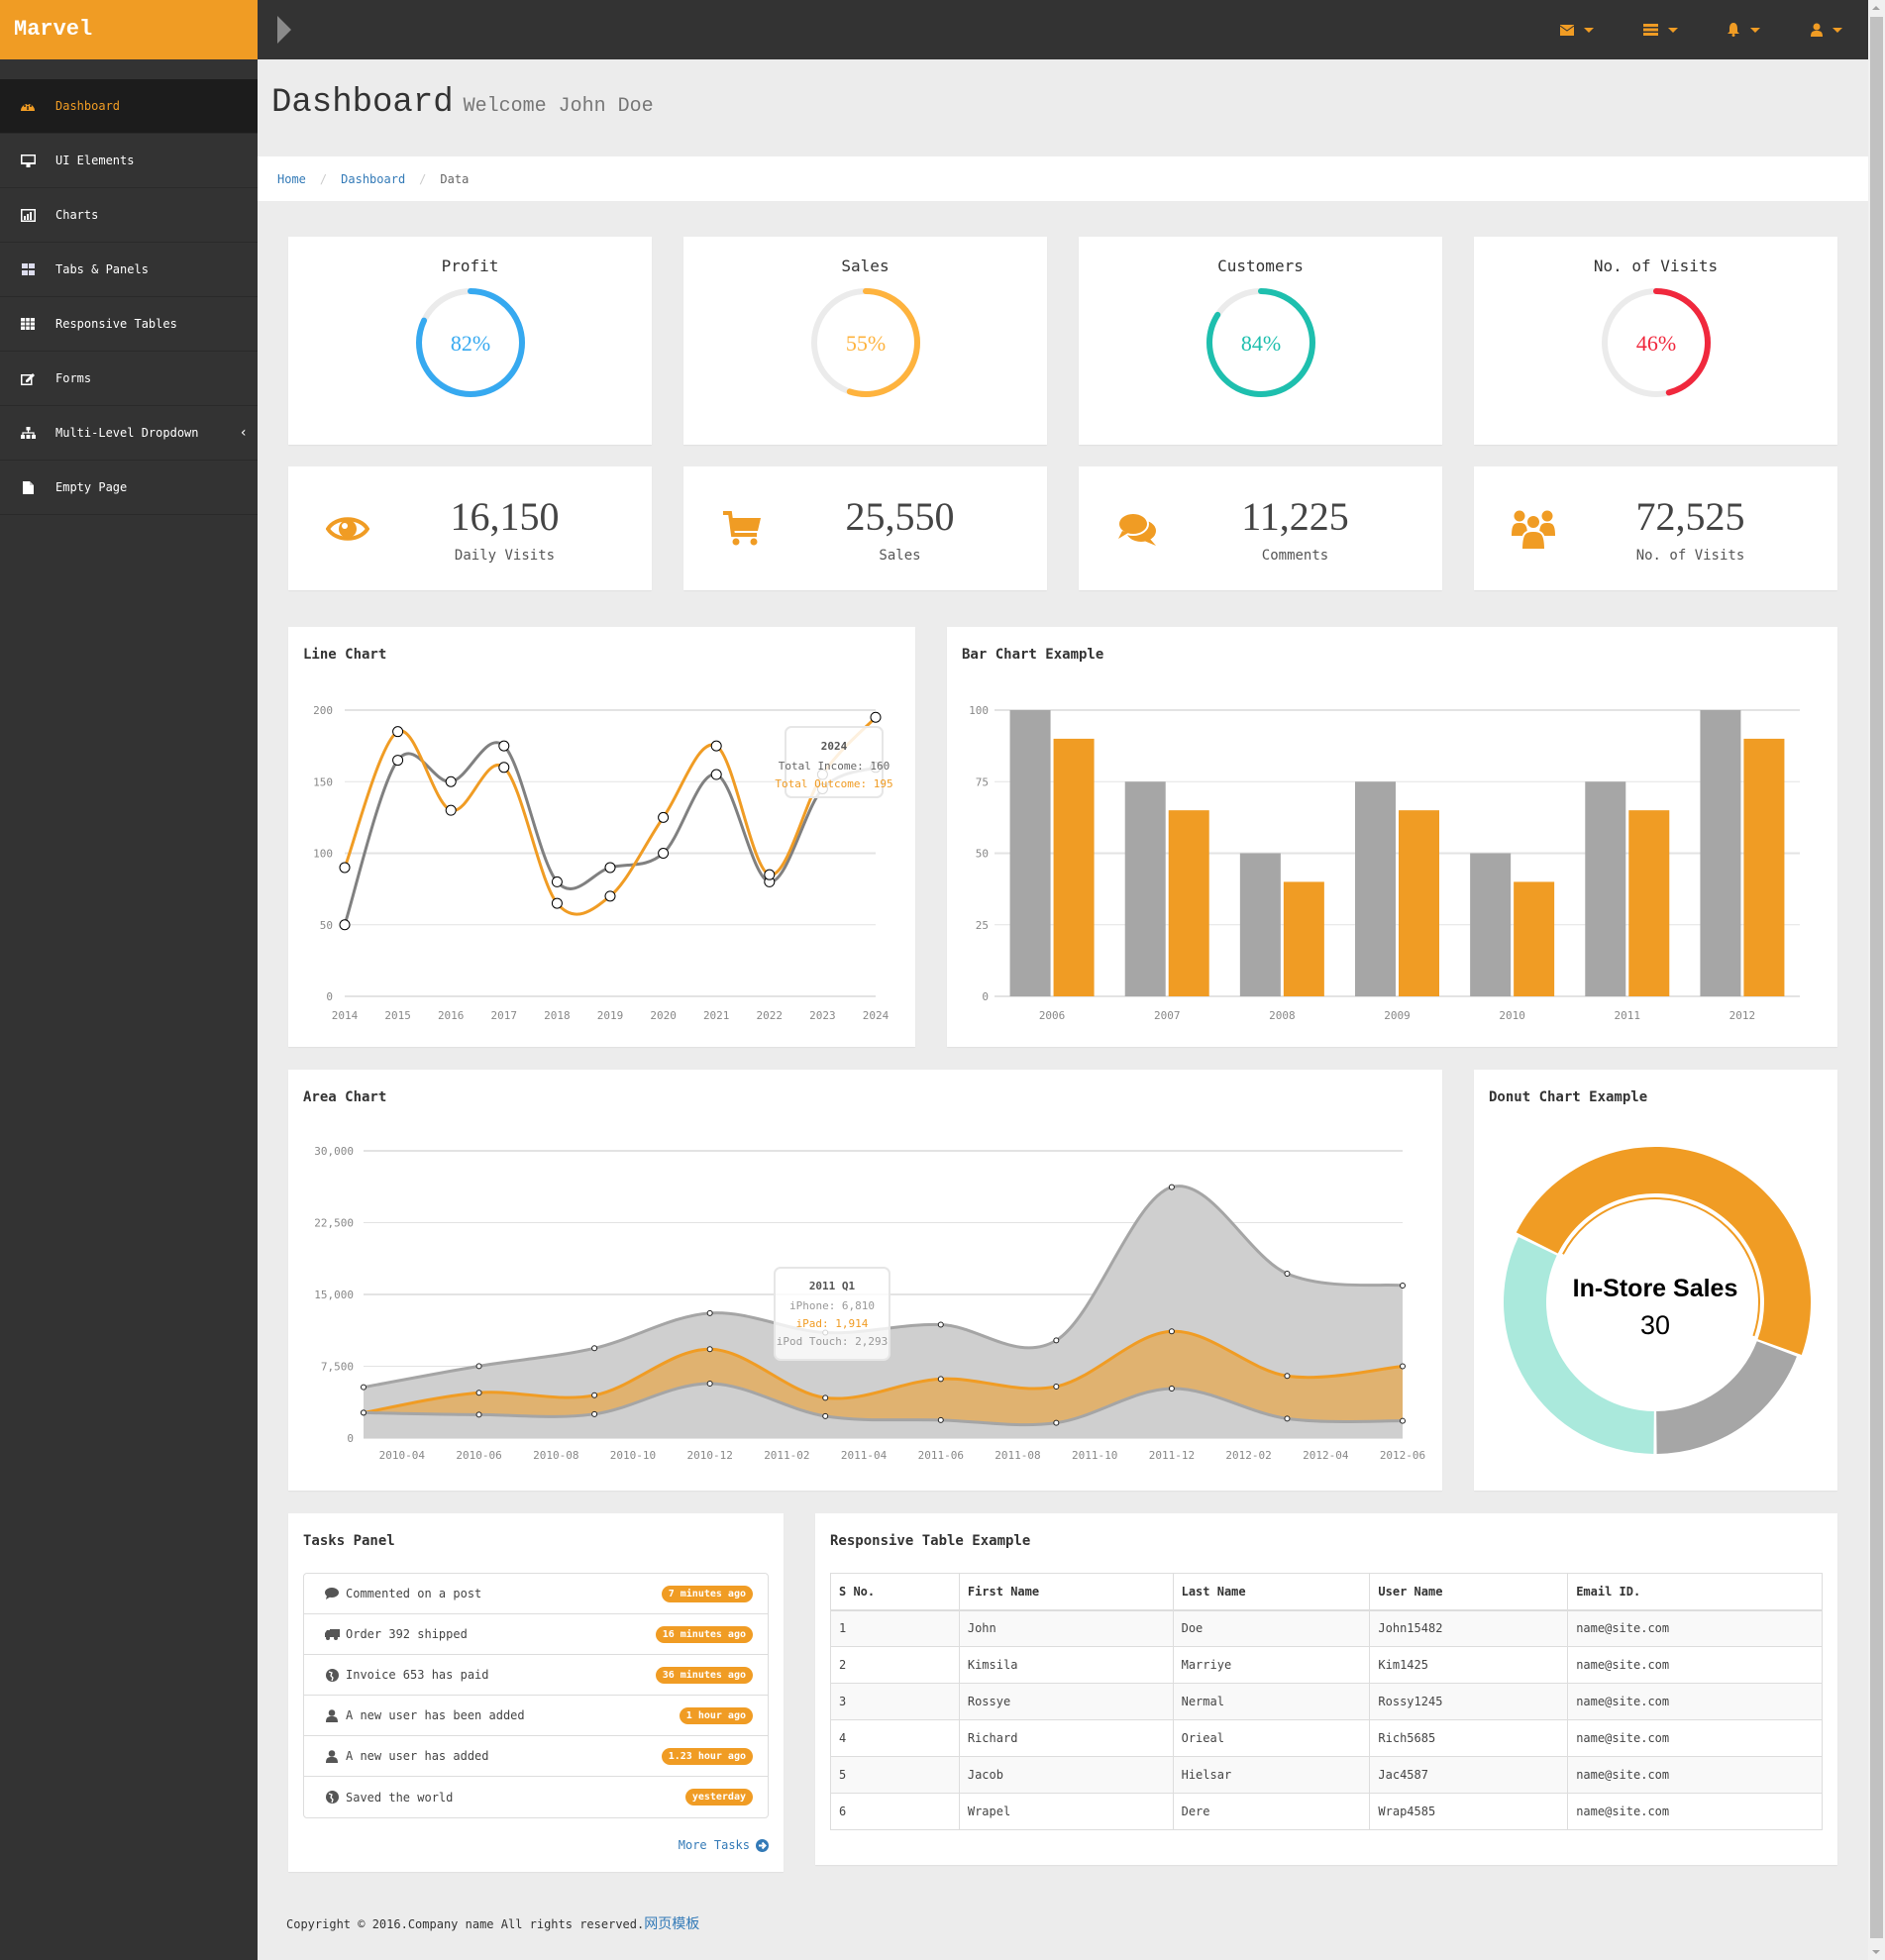 The width and height of the screenshot is (1885, 1960). Describe the element at coordinates (1826, 29) in the screenshot. I see `user-dropdown` at that location.